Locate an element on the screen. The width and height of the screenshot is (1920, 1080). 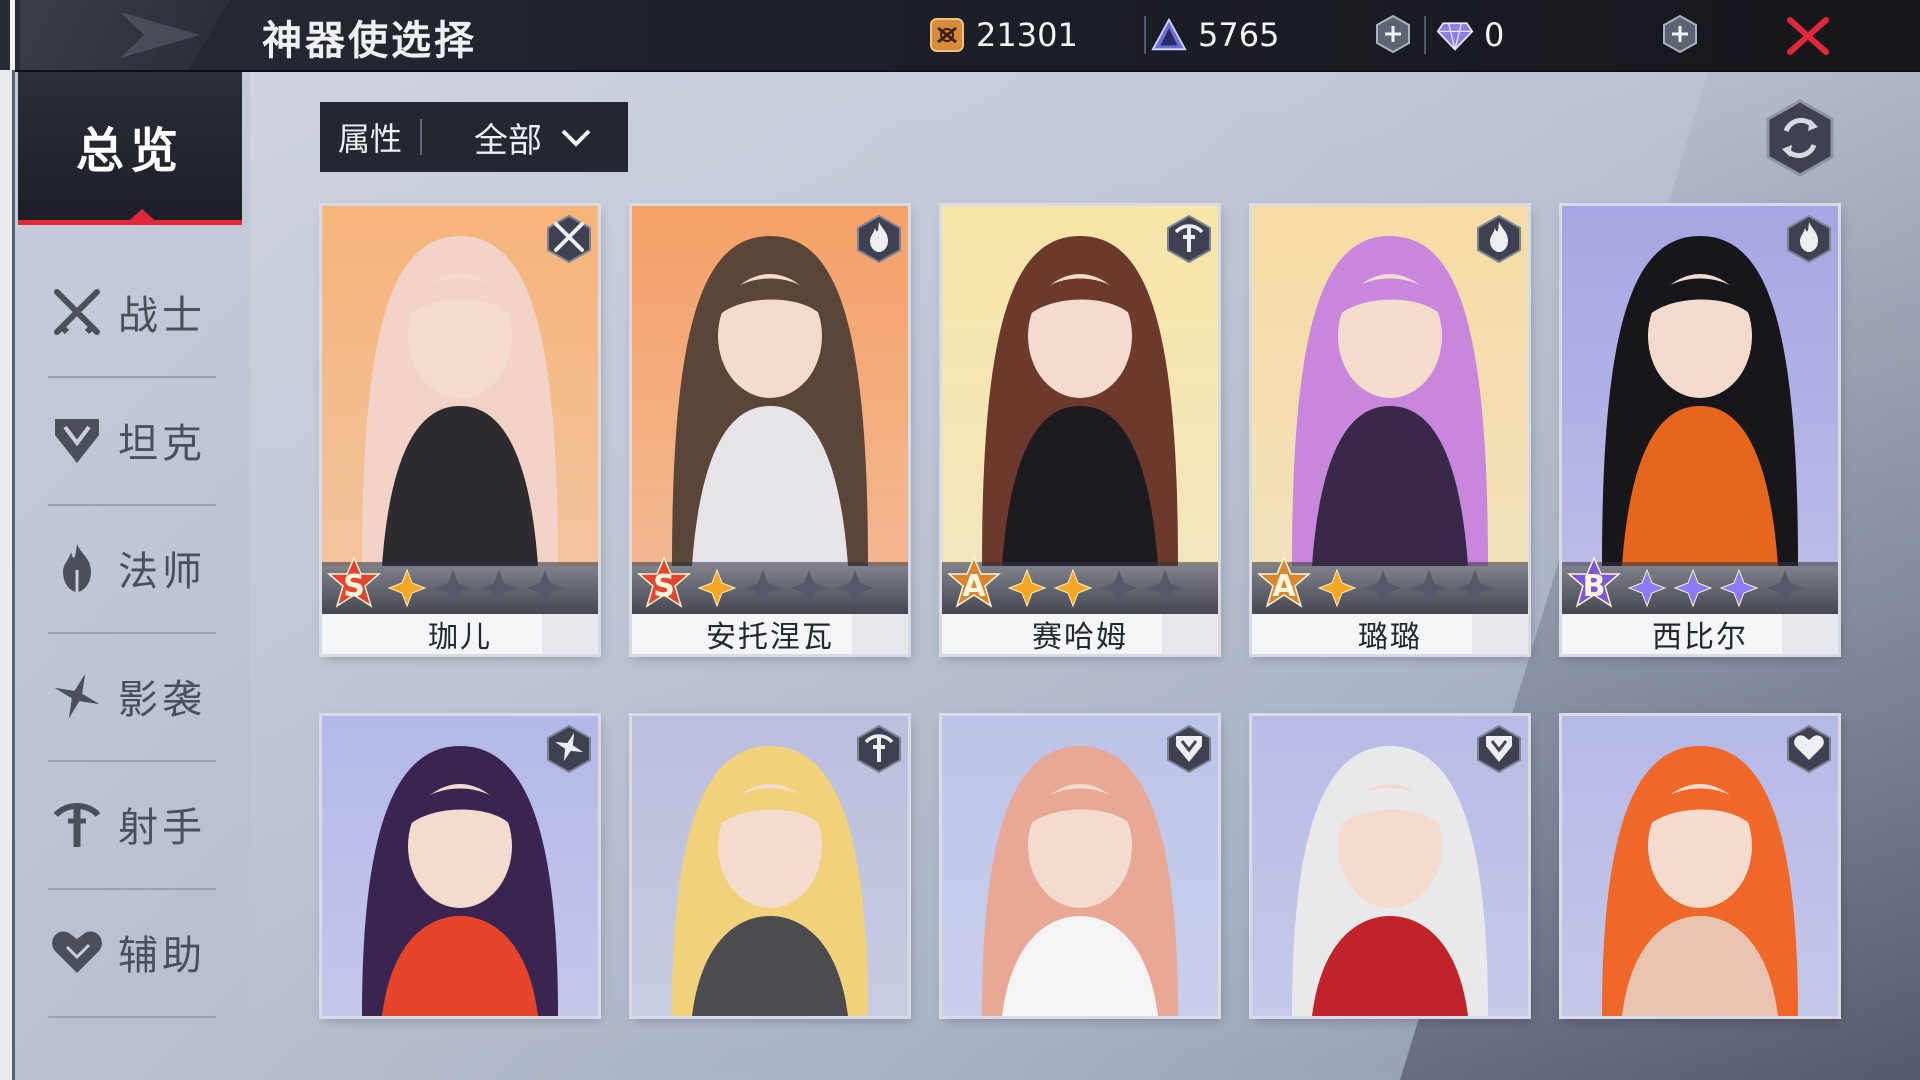
refresh-icon is located at coordinates (1800, 138).